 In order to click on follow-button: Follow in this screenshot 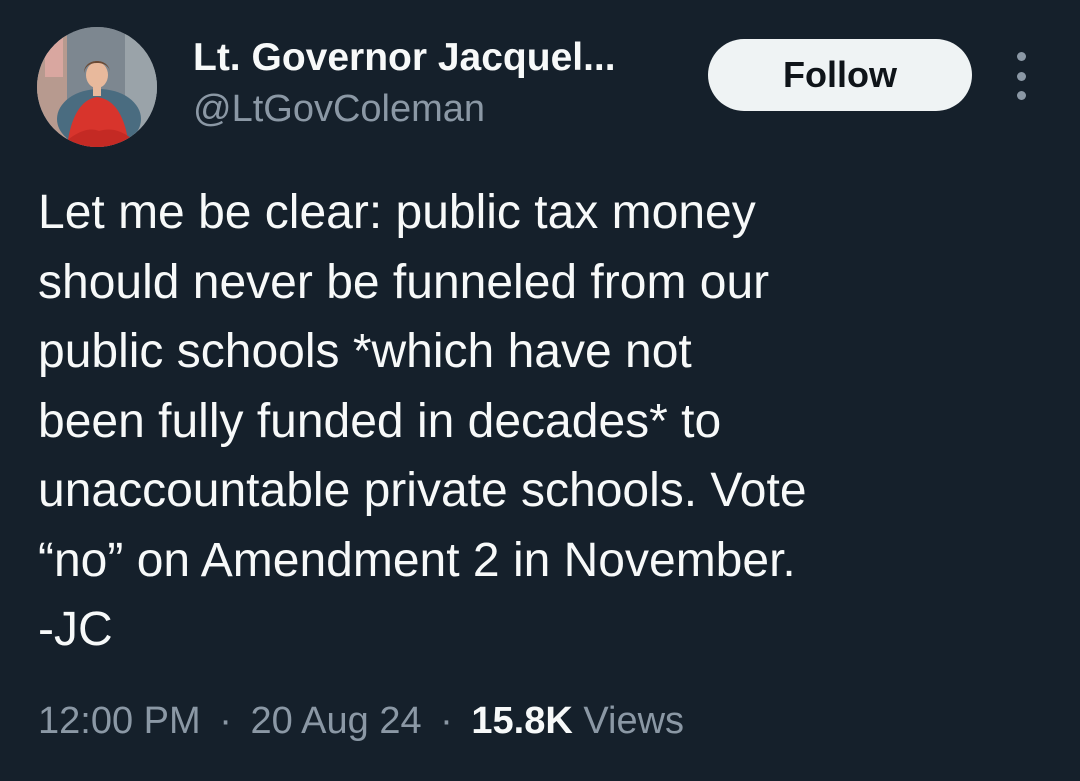, I will do `click(840, 75)`.